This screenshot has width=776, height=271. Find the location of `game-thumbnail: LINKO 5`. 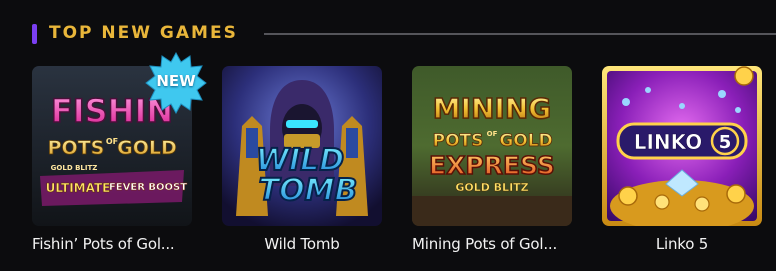

game-thumbnail: LINKO 5 is located at coordinates (682, 146).